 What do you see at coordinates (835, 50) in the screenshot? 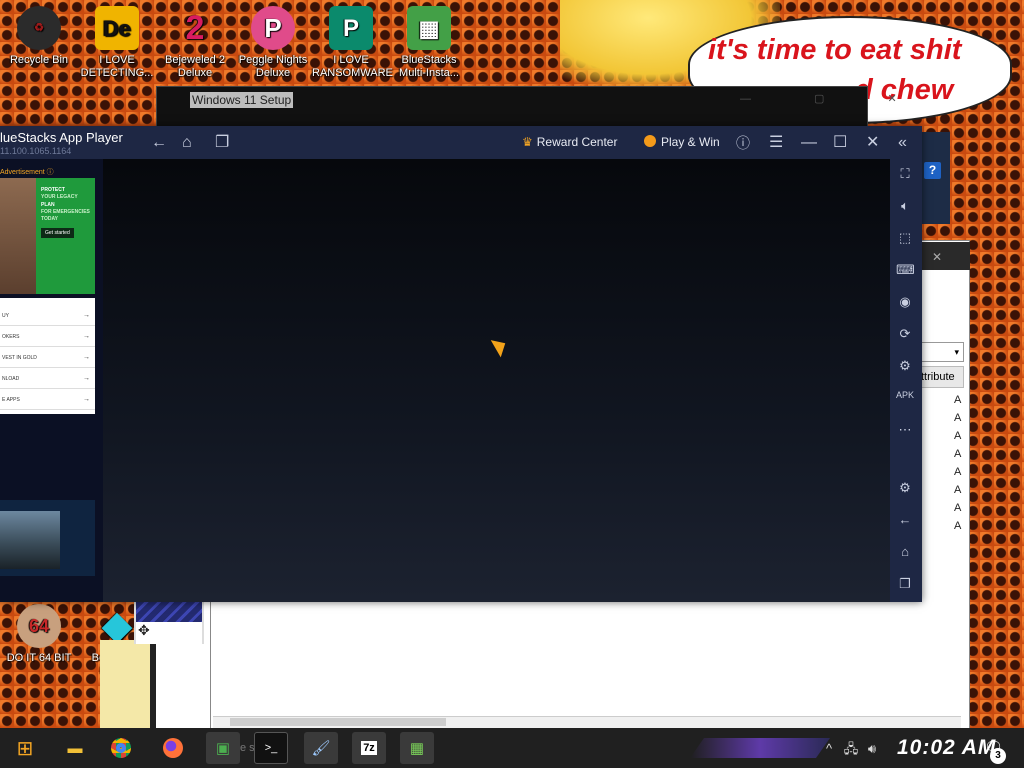
I see `speech-bubble-line-1: it's time to eat shit` at bounding box center [835, 50].